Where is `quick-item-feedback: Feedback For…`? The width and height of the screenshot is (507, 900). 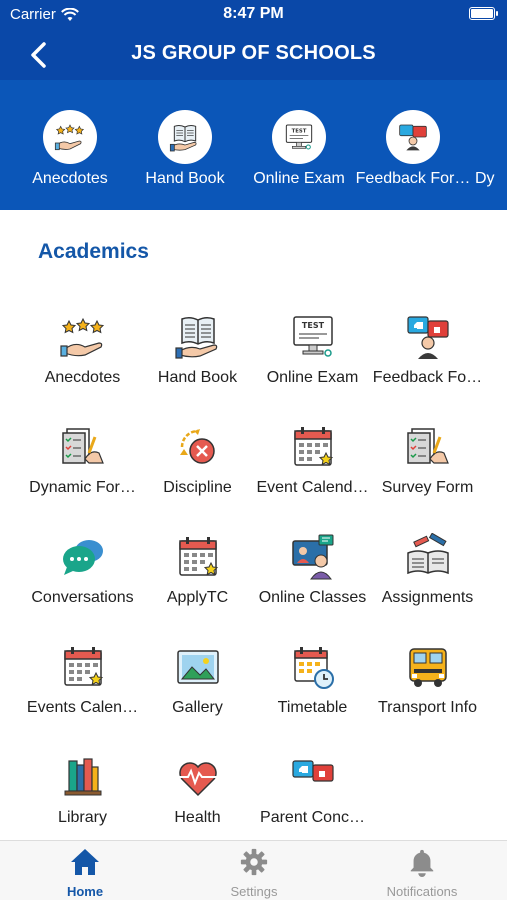 quick-item-feedback: Feedback For… is located at coordinates (413, 149).